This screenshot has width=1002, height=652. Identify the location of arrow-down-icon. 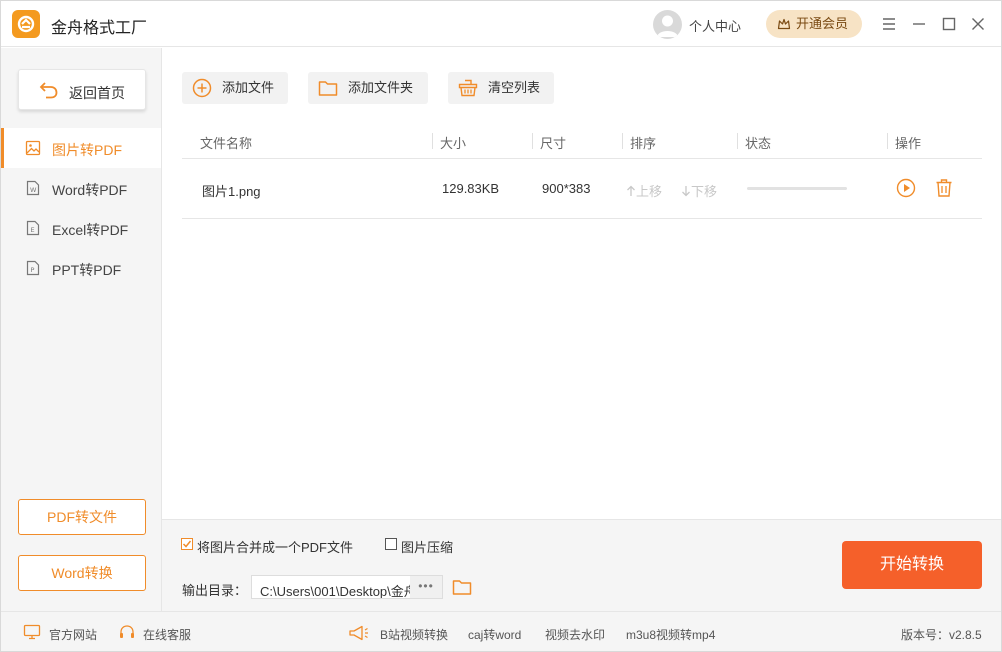
(686, 191).